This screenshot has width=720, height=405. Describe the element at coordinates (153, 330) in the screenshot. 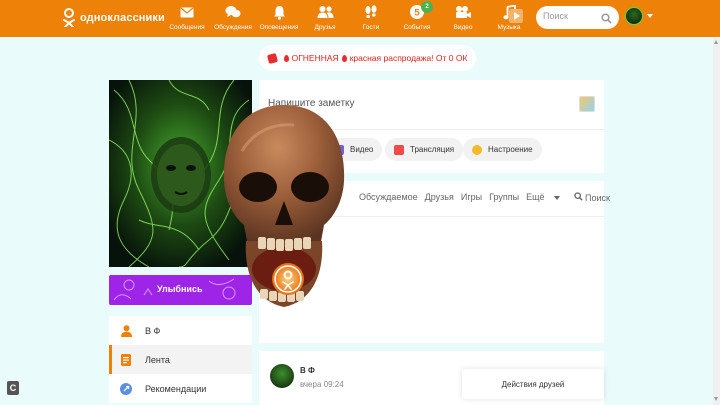

I see `left-menu-label: В Ф` at that location.